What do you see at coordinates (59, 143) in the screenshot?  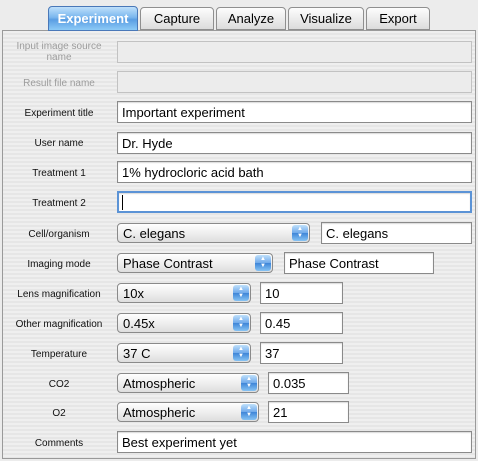 I see `user-name-label: User name` at bounding box center [59, 143].